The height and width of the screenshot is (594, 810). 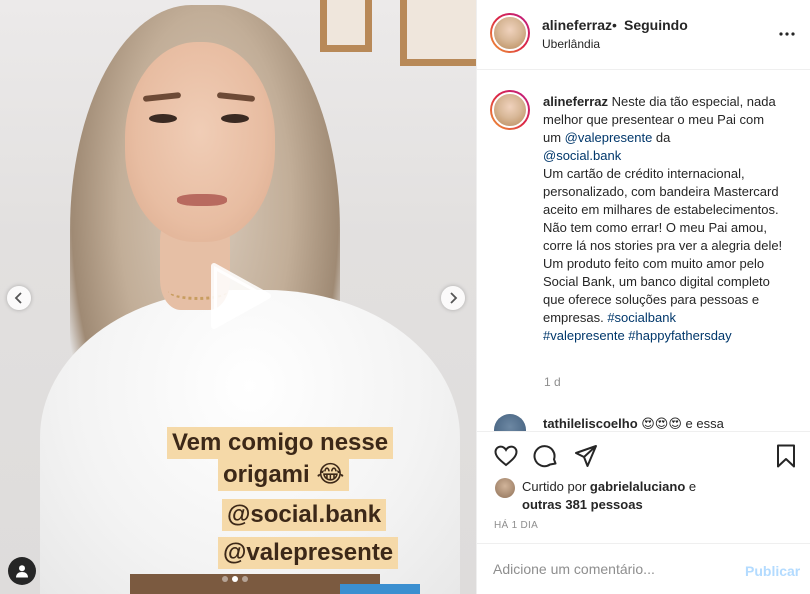 I want to click on likes-prefix: Curtido por, so click(x=556, y=486).